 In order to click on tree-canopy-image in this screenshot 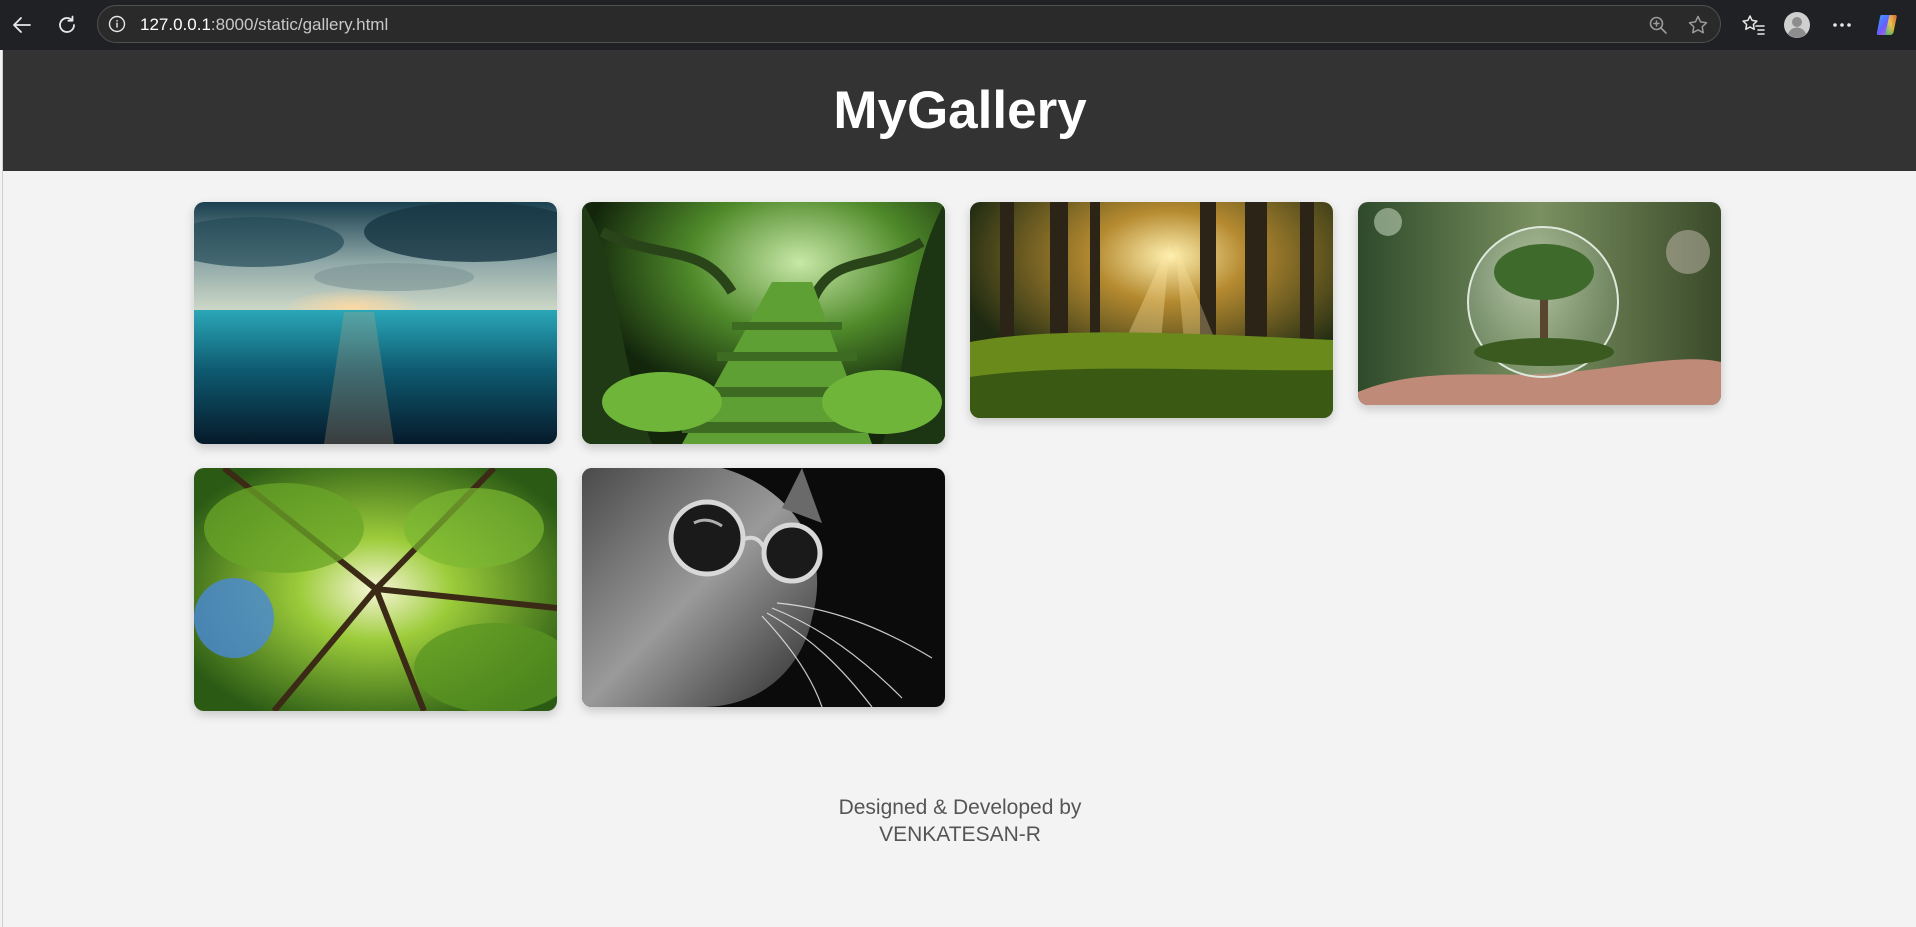, I will do `click(375, 589)`.